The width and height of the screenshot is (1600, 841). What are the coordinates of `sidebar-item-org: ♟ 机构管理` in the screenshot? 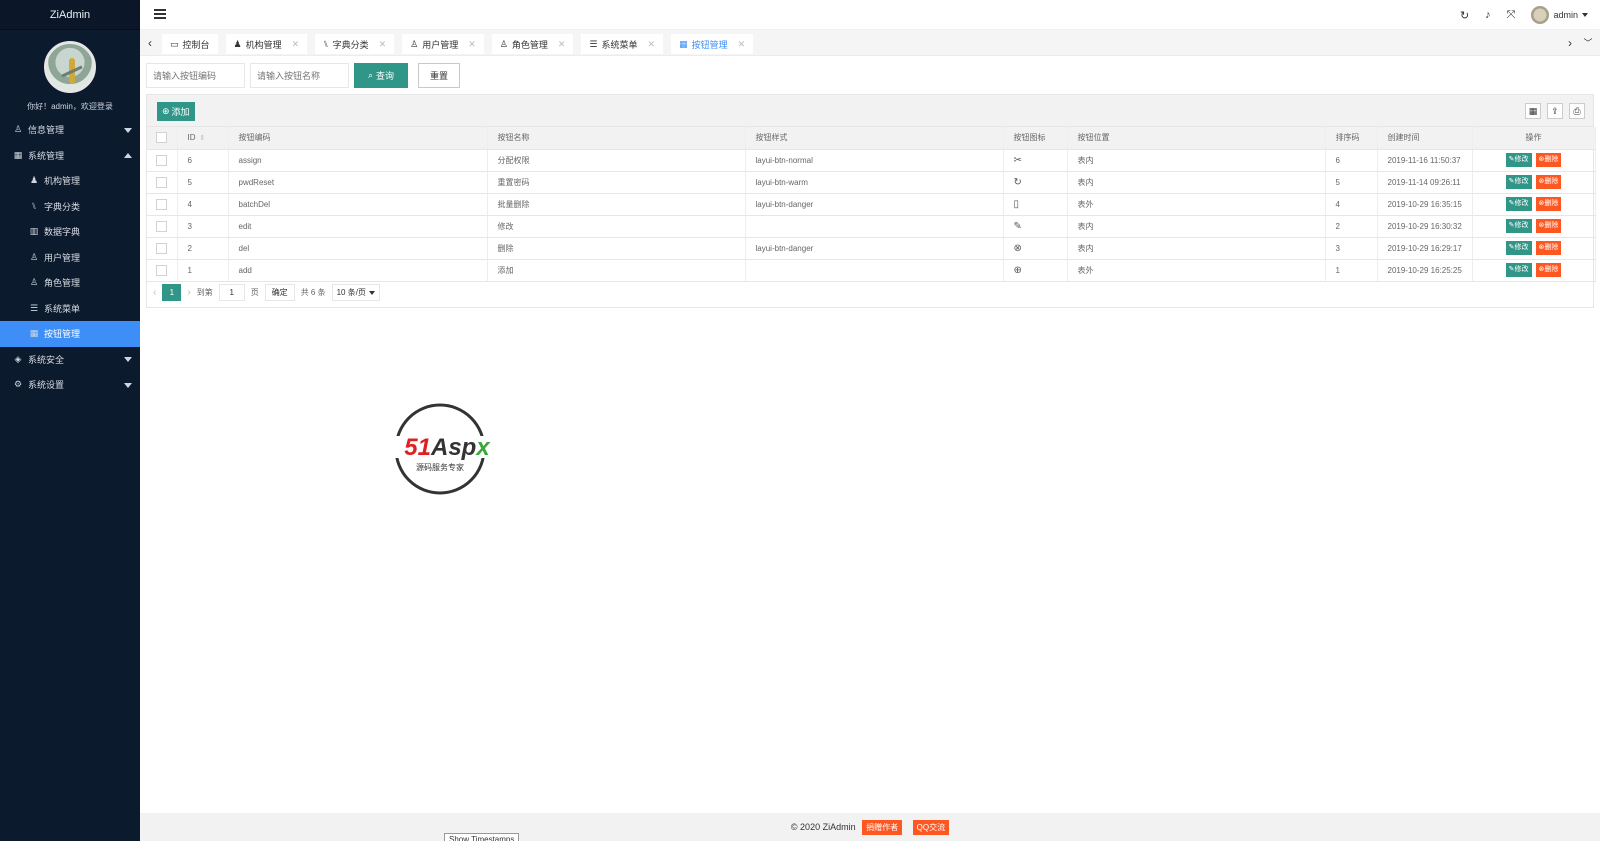 It's located at (70, 181).